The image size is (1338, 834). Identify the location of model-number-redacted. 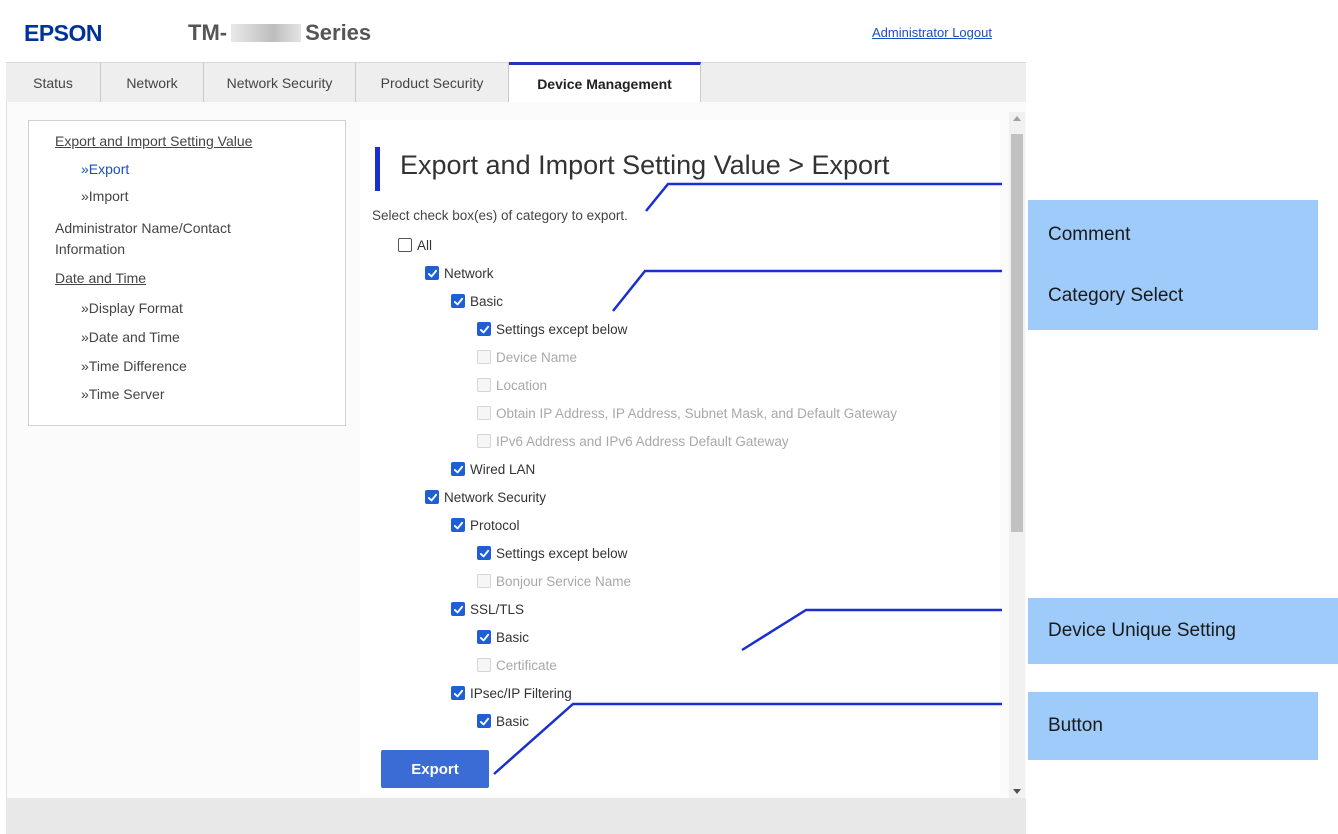
(266, 33).